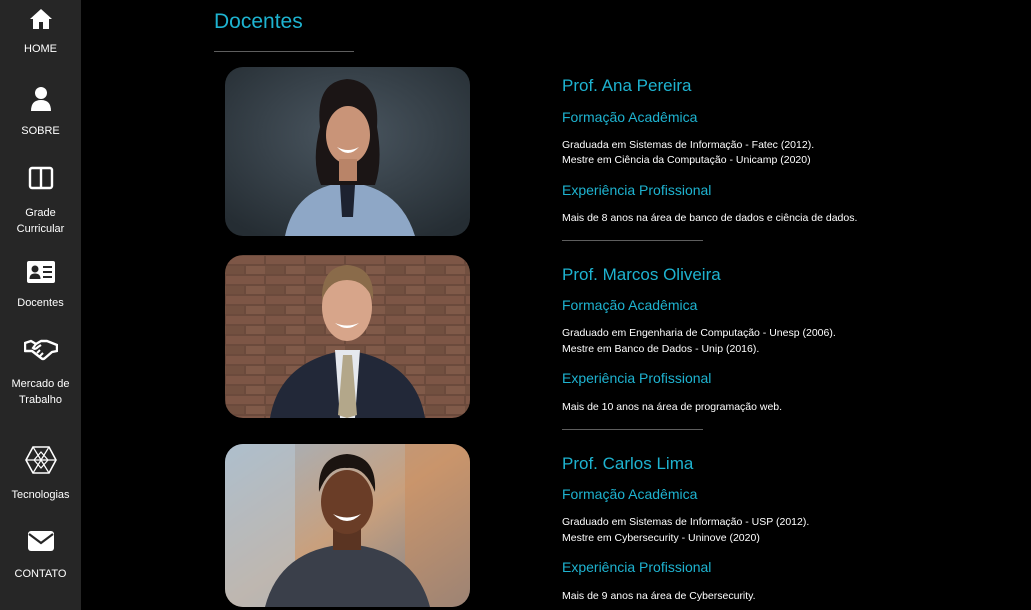 The height and width of the screenshot is (610, 1031). Describe the element at coordinates (641, 274) in the screenshot. I see `teacher-name: Prof. Marcos Oliveira` at that location.